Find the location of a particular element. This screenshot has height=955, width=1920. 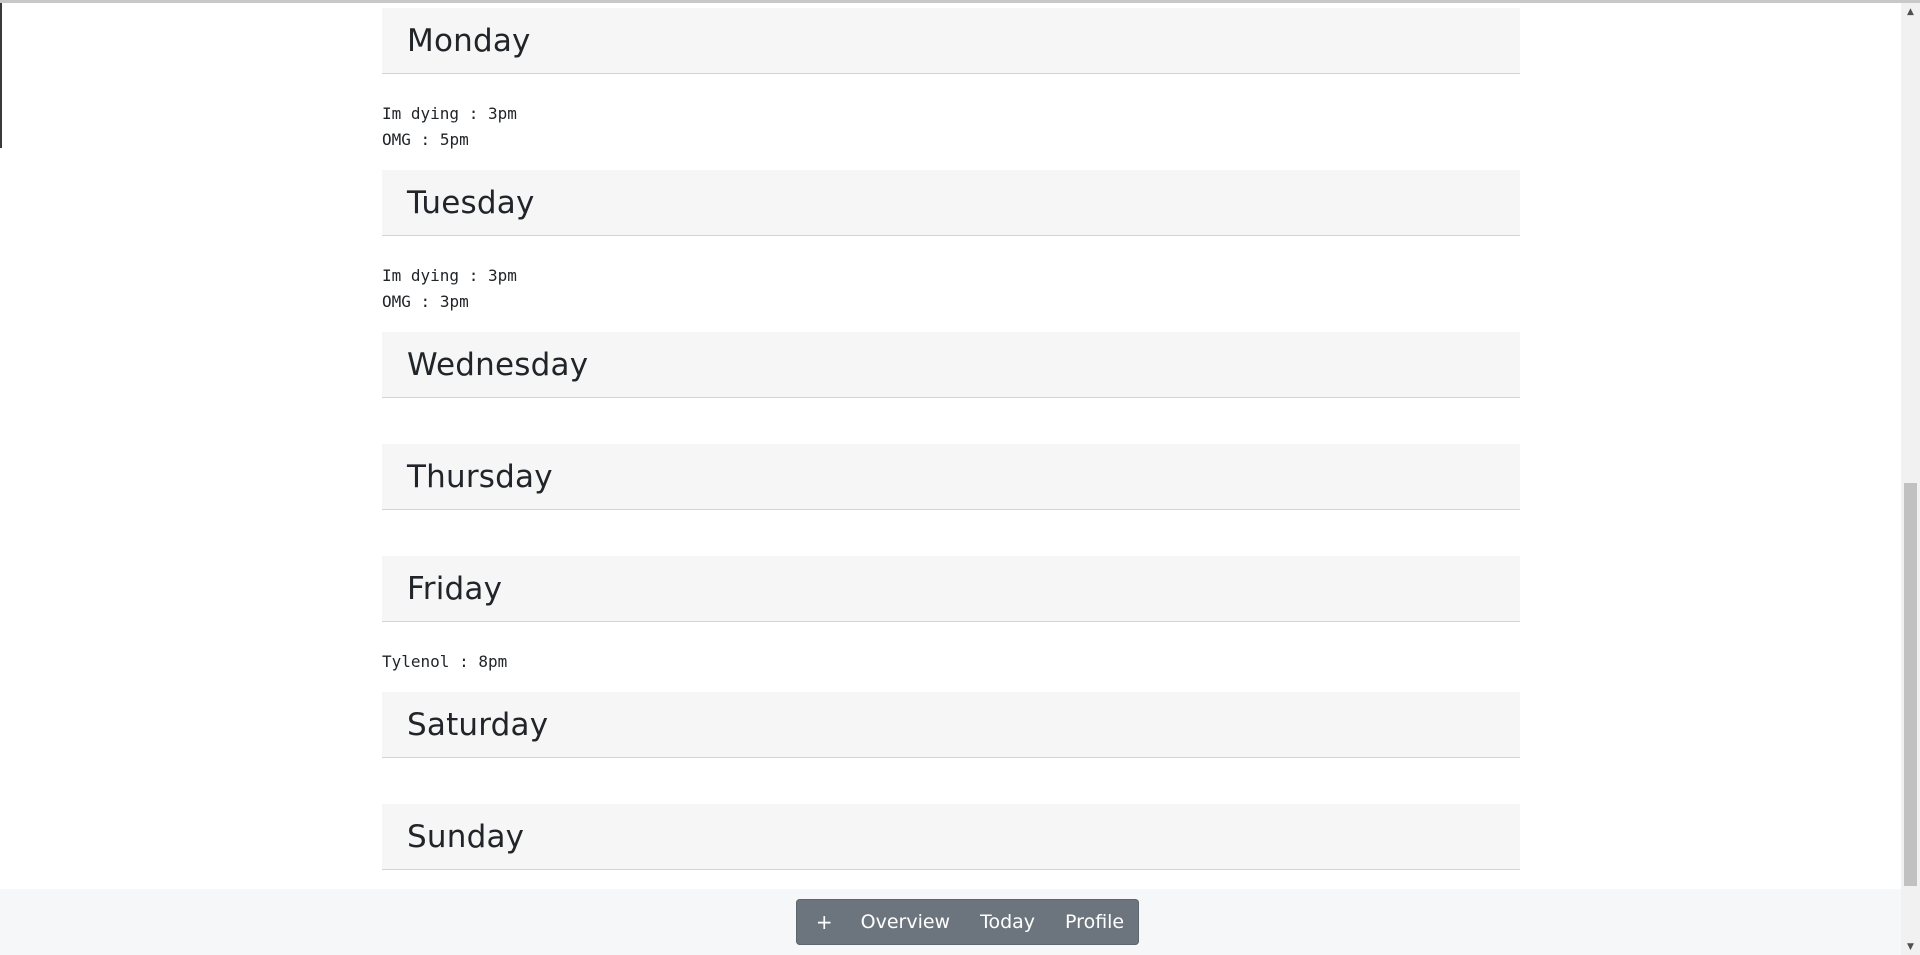

day-header: Monday is located at coordinates (951, 41).